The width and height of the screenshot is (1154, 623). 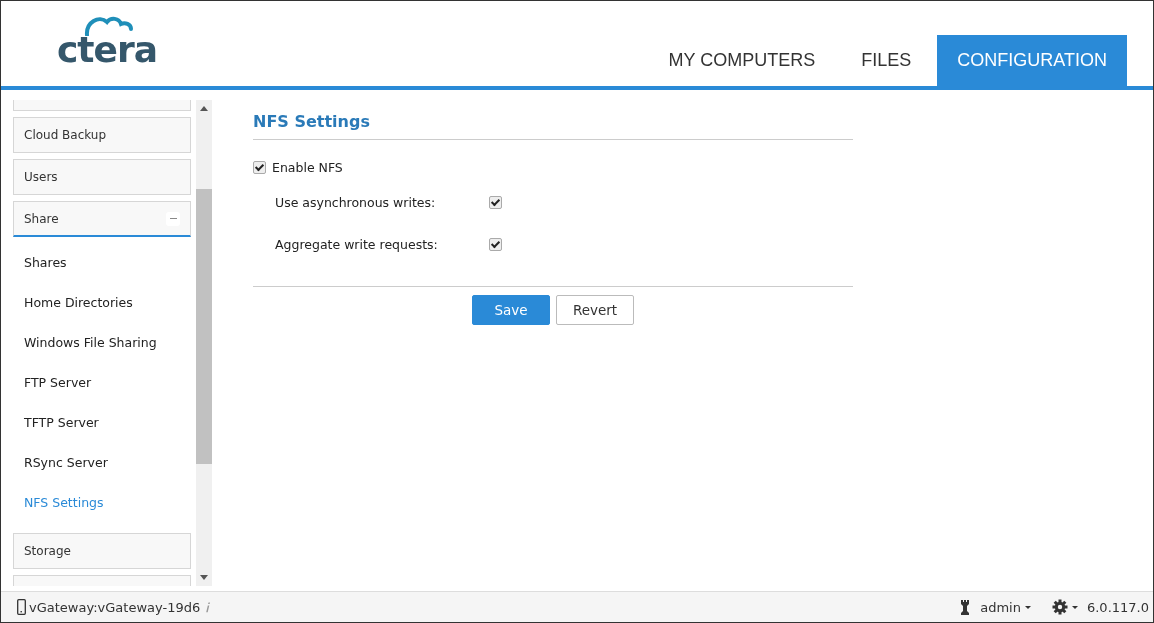 I want to click on sidebar-link: RSync Server, so click(x=98, y=473).